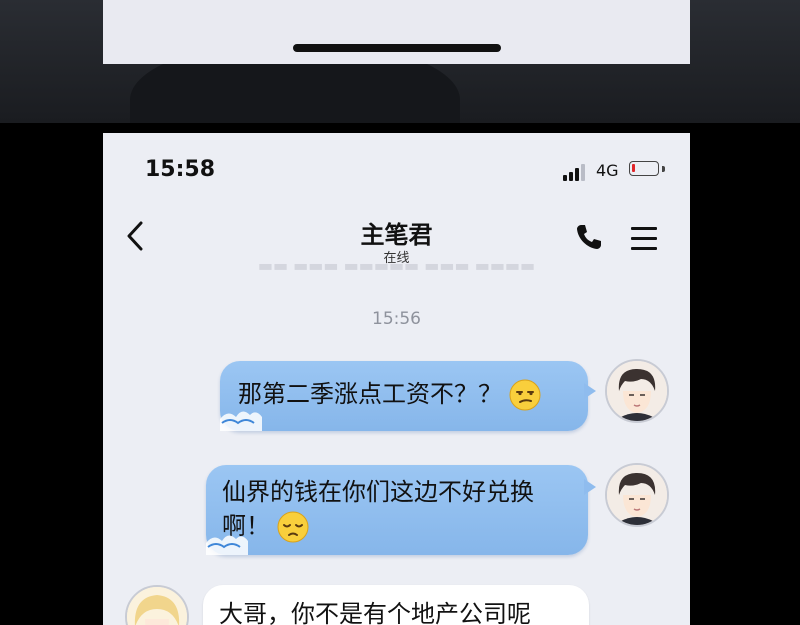 This screenshot has height=625, width=800. I want to click on home-indicator, so click(397, 48).